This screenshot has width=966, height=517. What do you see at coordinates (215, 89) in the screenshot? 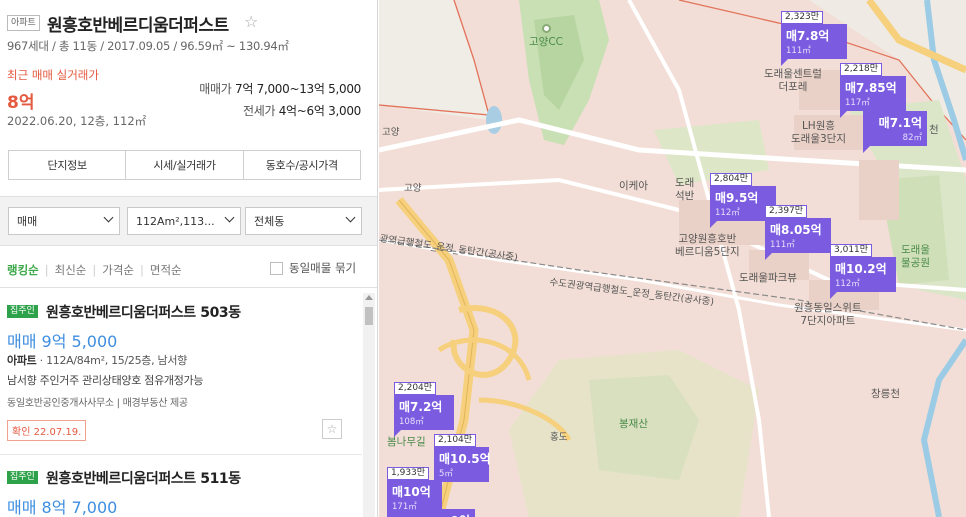
I see `sale-label: 매매가` at bounding box center [215, 89].